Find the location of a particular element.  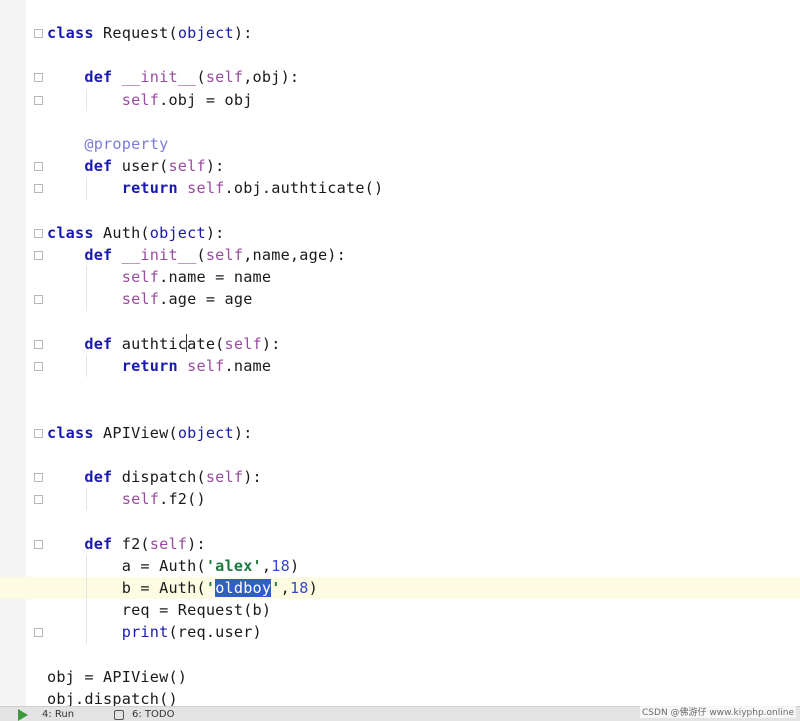

code-line-text: def user(self): is located at coordinates (136, 166).